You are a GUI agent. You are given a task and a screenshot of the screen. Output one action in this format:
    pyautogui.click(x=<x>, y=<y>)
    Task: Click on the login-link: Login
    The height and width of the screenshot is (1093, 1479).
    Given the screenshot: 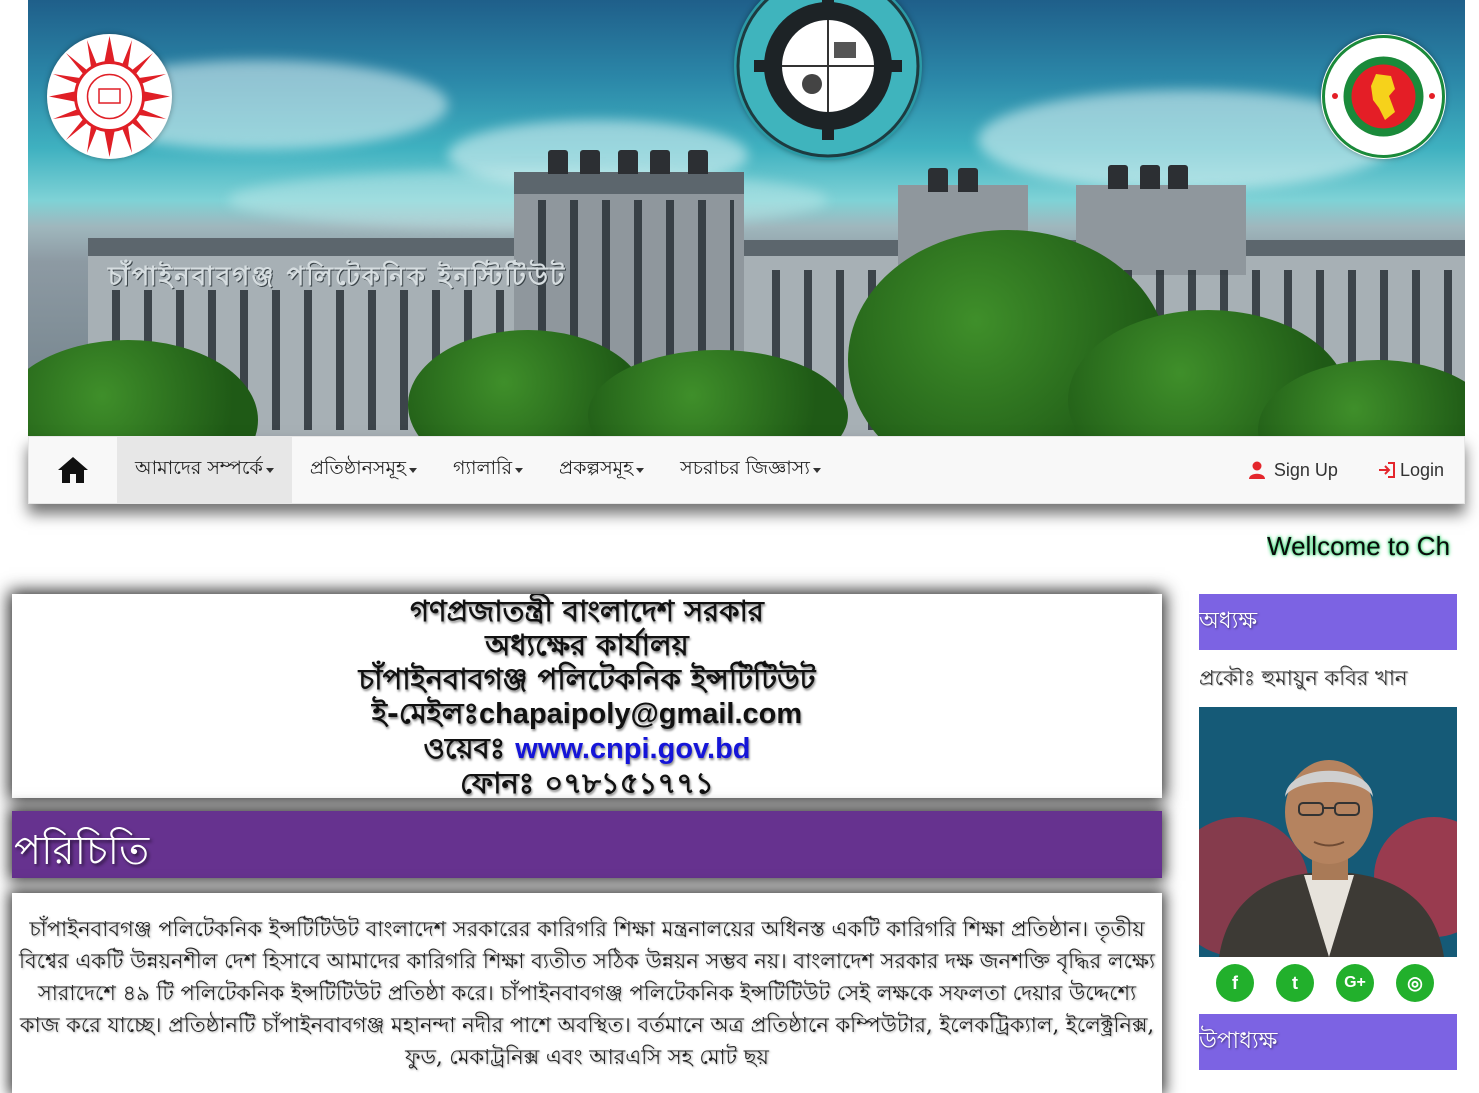 What is the action you would take?
    pyautogui.click(x=1411, y=470)
    